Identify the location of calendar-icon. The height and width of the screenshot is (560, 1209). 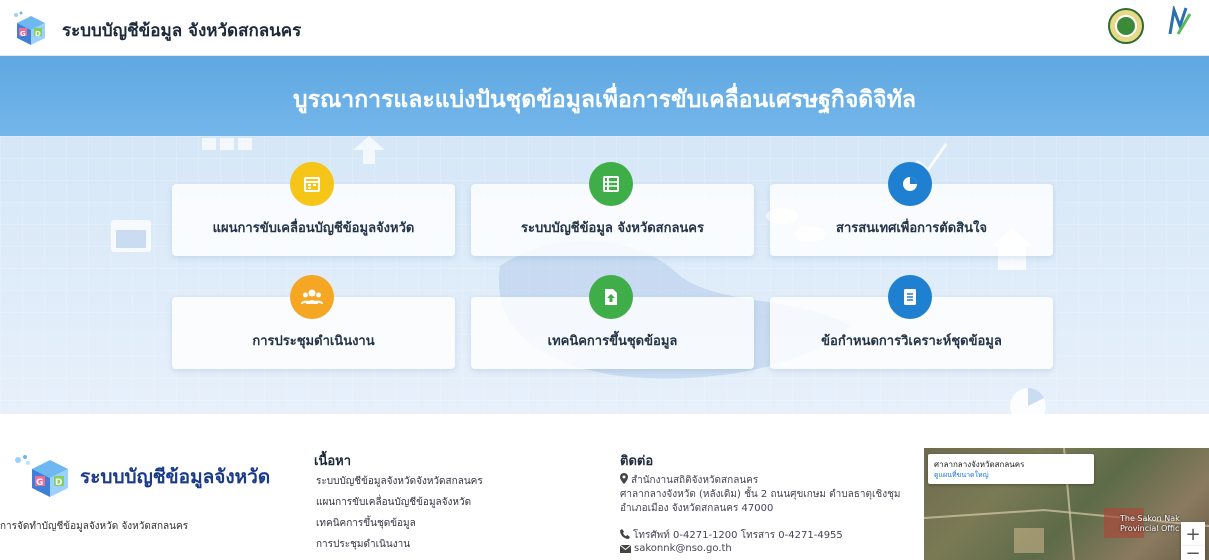
(312, 184).